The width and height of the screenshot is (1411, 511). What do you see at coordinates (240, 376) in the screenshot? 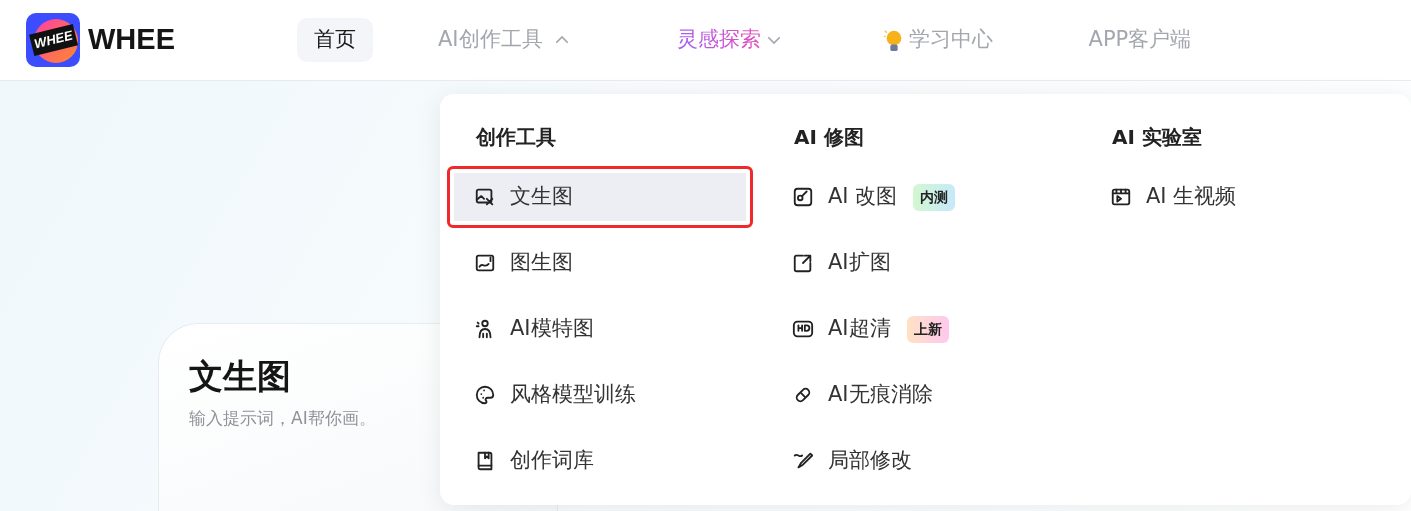
I see `card-title: 文生图` at bounding box center [240, 376].